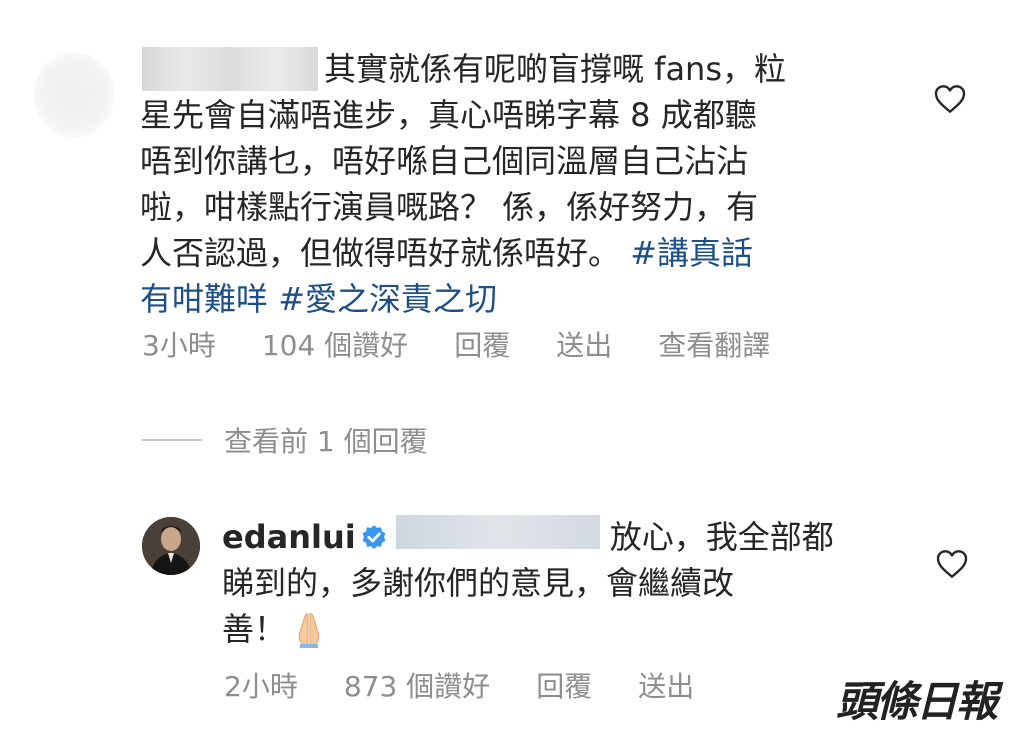 Image resolution: width=1024 pixels, height=729 pixels. What do you see at coordinates (498, 532) in the screenshot?
I see `mention-username-blurred` at bounding box center [498, 532].